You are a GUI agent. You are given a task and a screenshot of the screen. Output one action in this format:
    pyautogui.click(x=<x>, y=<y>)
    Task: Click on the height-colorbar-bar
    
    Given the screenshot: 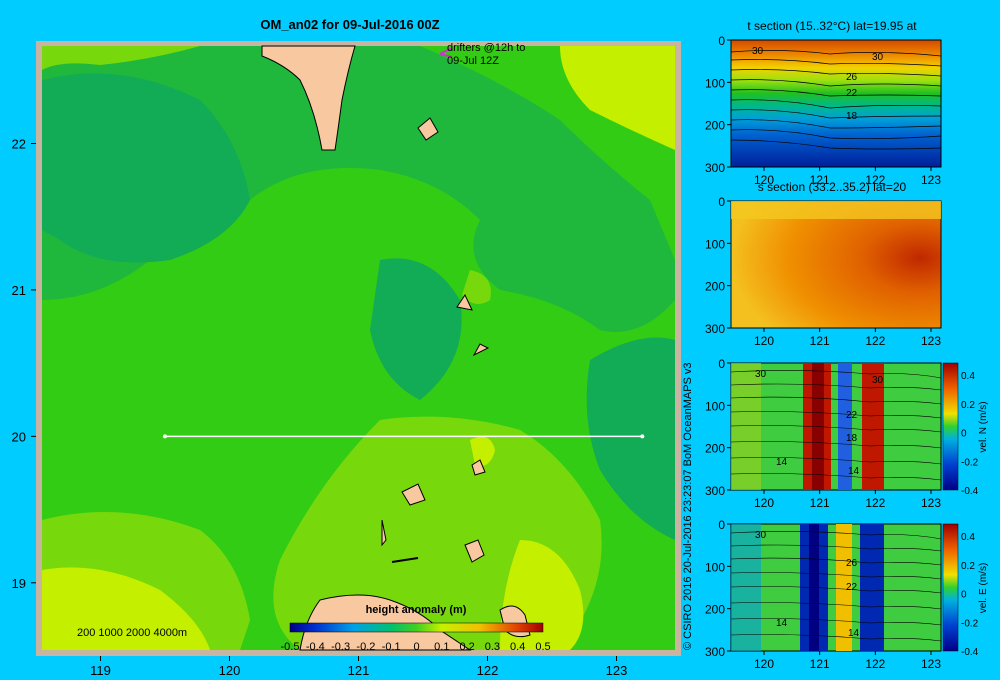 What is the action you would take?
    pyautogui.click(x=416, y=627)
    